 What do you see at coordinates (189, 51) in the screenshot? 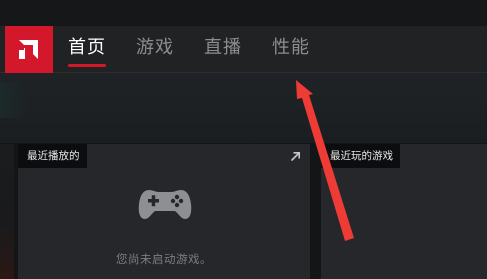
I see `main-nav-tabs: 首页 游戏 直播 性能` at bounding box center [189, 51].